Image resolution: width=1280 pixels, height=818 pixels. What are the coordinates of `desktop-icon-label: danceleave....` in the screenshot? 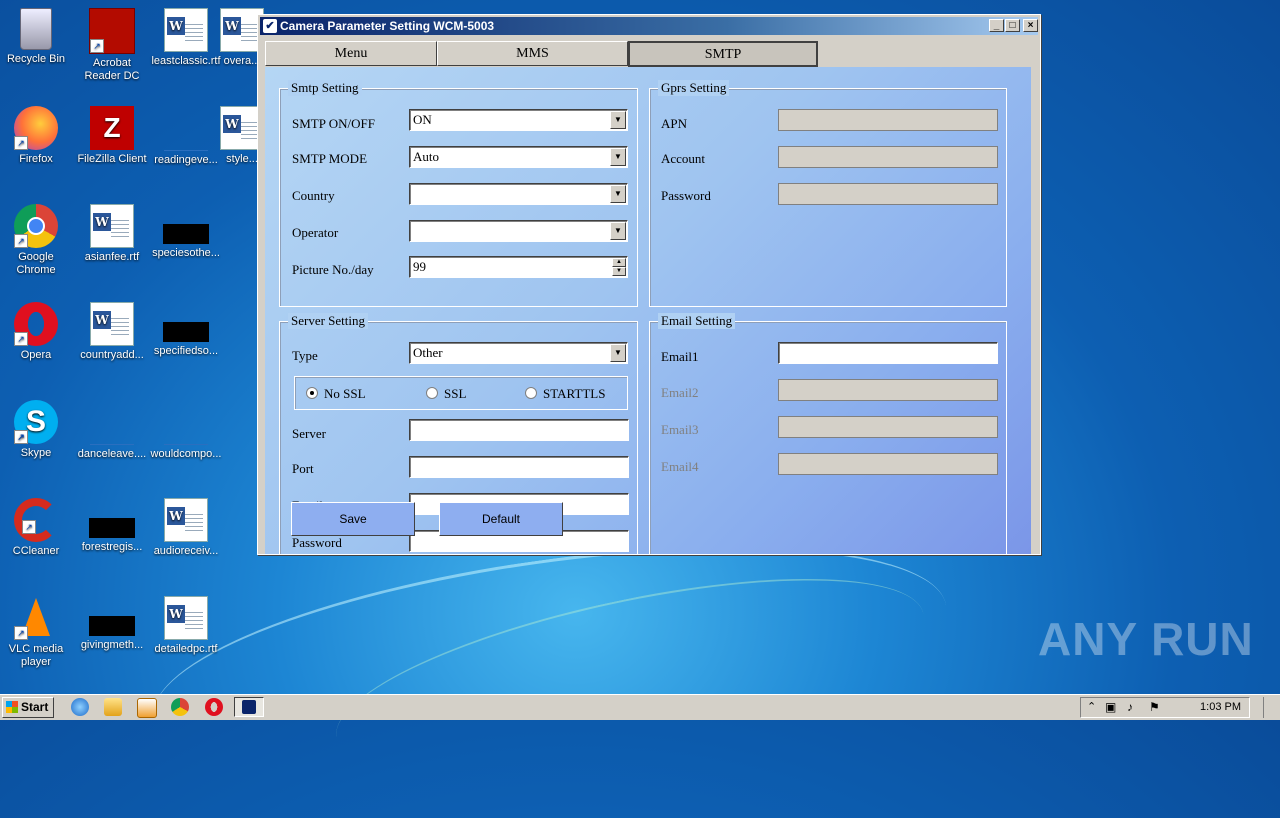 It's located at (112, 454).